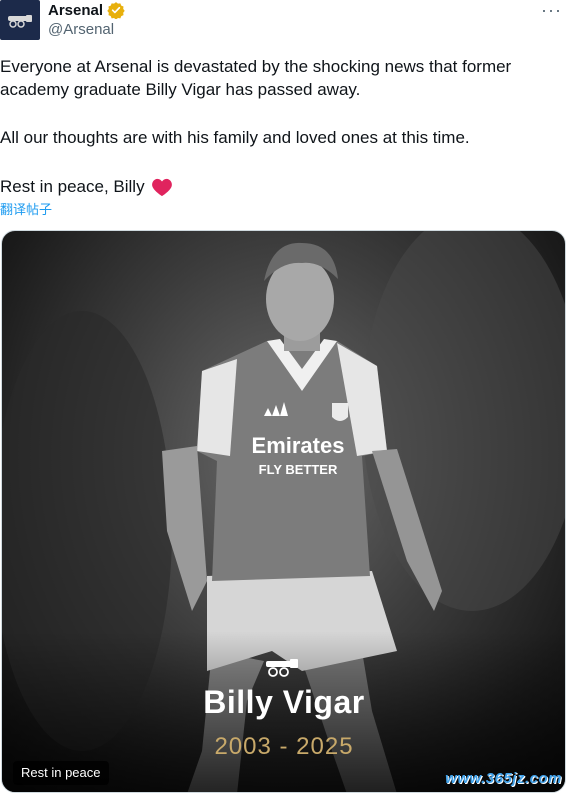 The height and width of the screenshot is (795, 568). What do you see at coordinates (280, 186) in the screenshot?
I see `tweet-paragraph-3: Rest in peace, Billy` at bounding box center [280, 186].